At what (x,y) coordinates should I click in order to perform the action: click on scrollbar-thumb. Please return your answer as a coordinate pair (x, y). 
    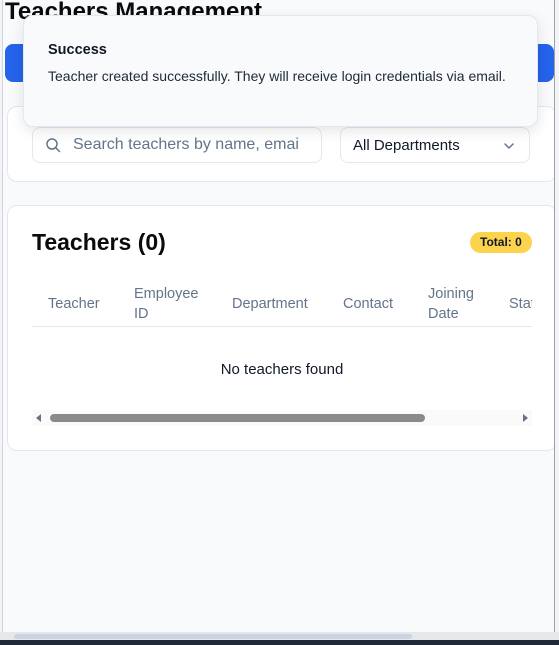
    Looking at the image, I should click on (237, 418).